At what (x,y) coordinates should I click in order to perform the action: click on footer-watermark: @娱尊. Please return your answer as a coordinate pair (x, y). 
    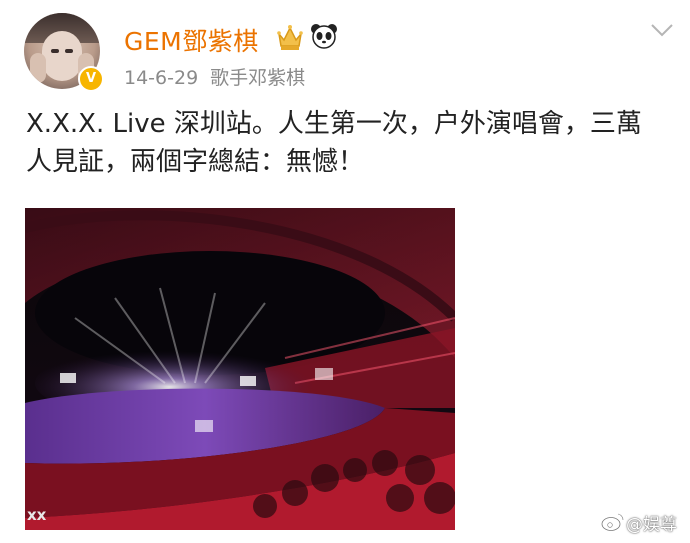
    Looking at the image, I should click on (651, 525).